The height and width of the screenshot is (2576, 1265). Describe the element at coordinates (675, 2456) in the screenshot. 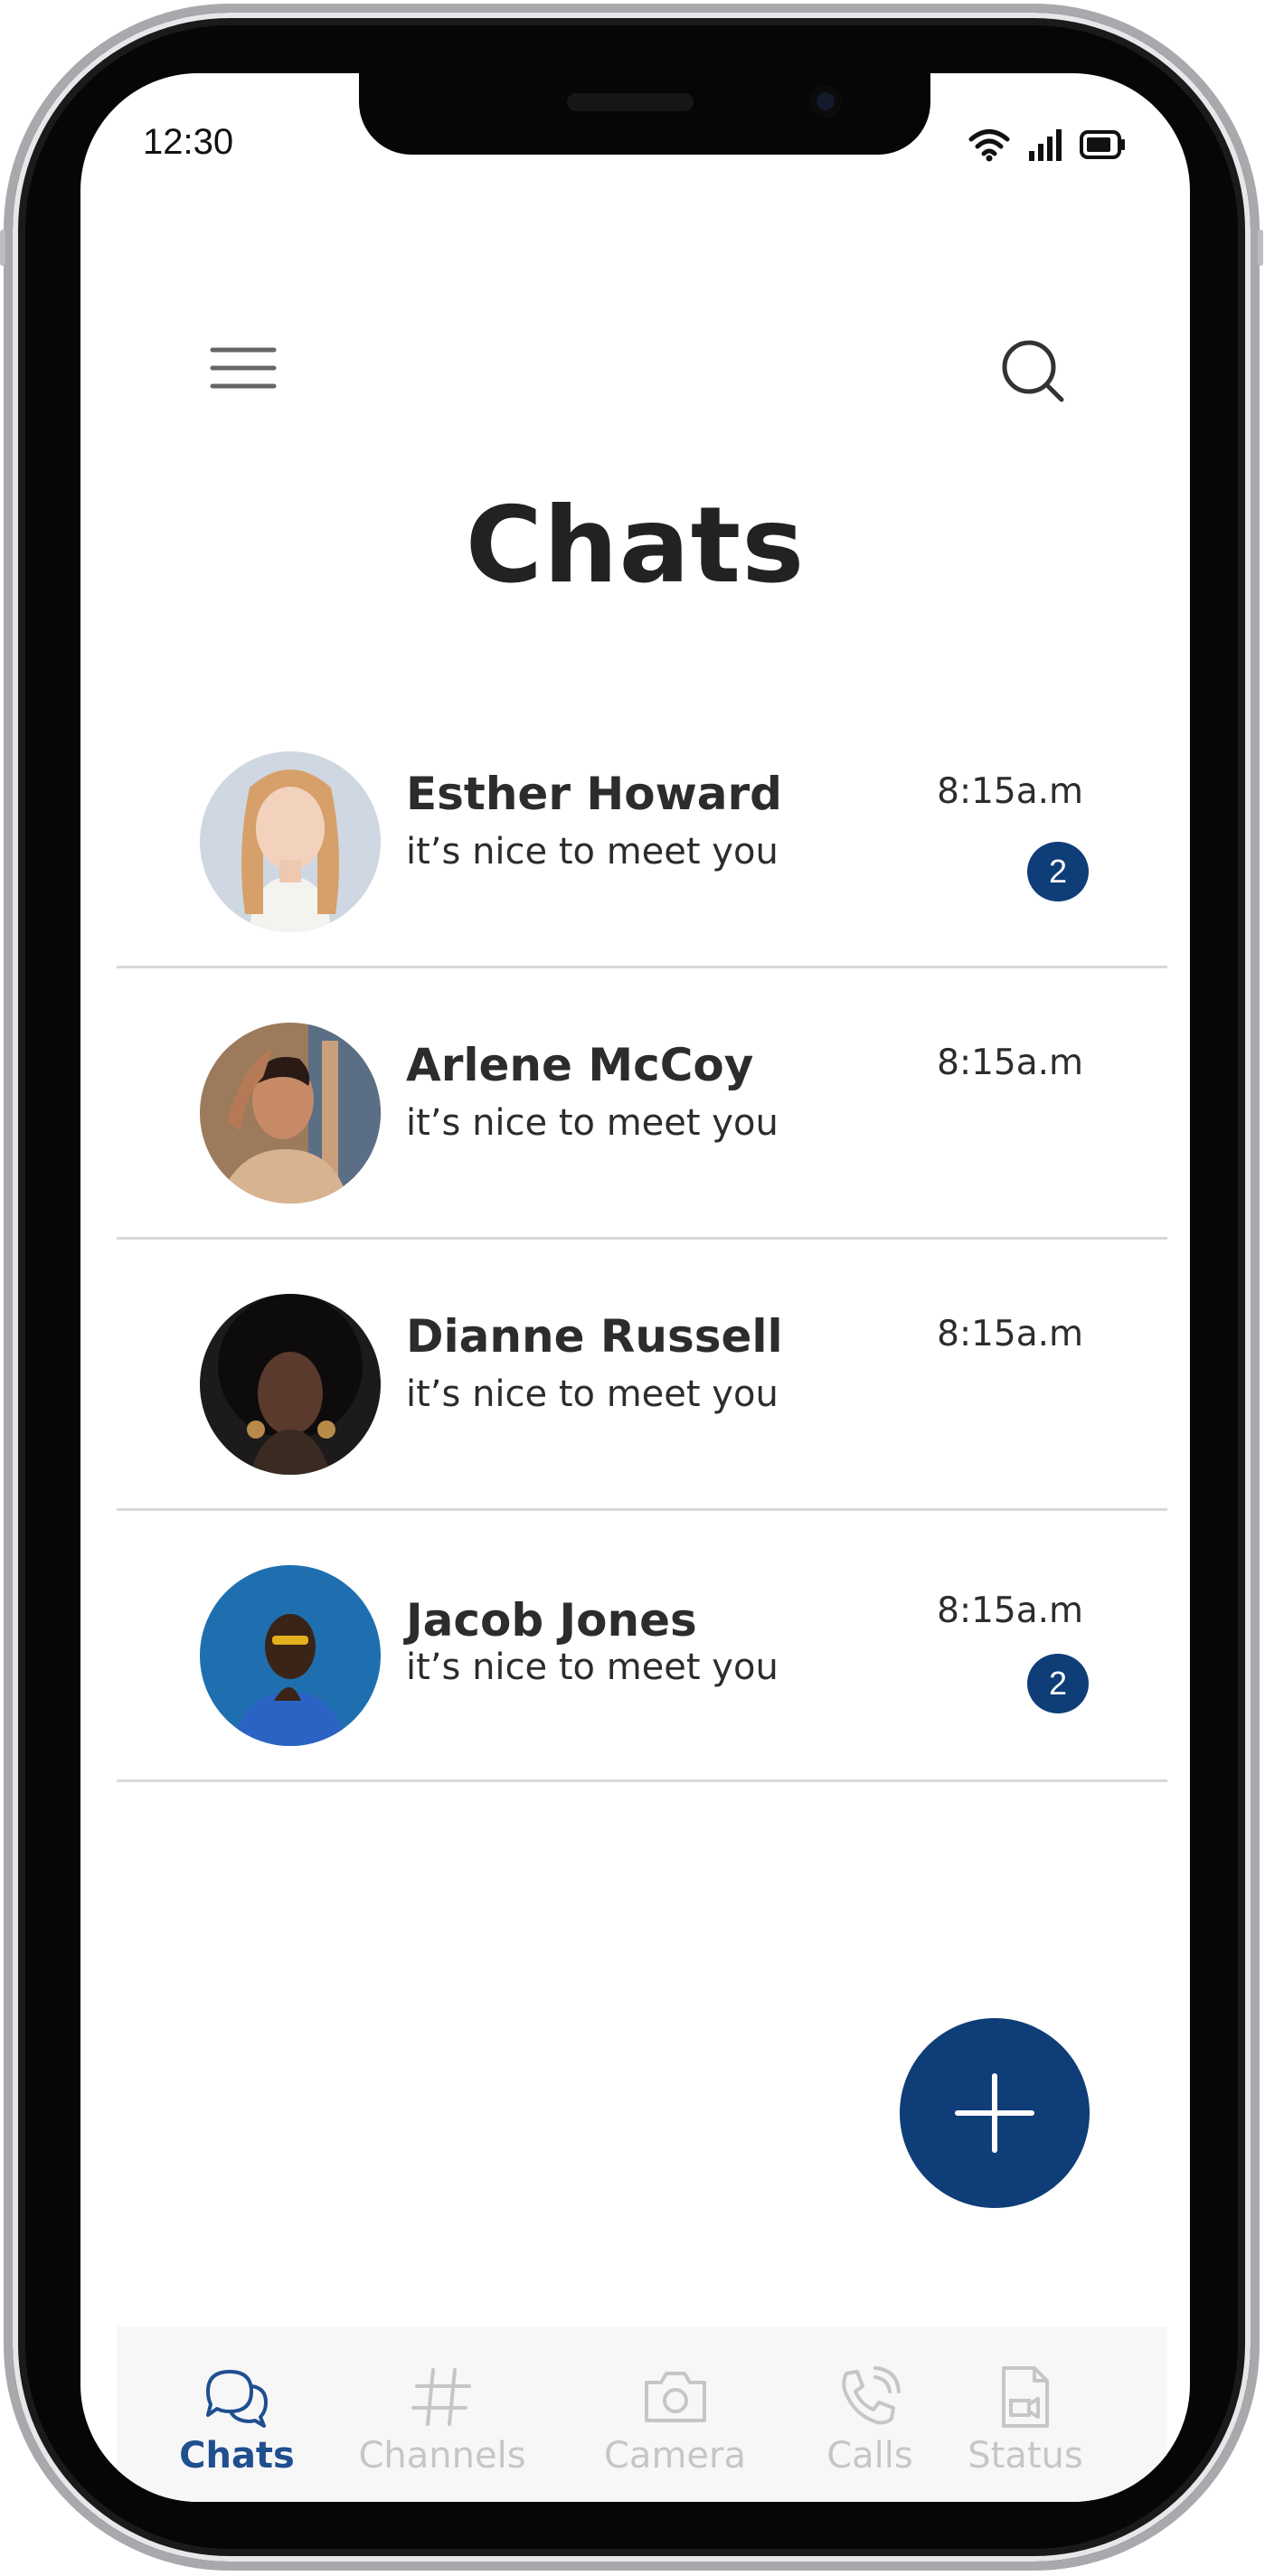

I see `tab-camera-label: Camera` at that location.